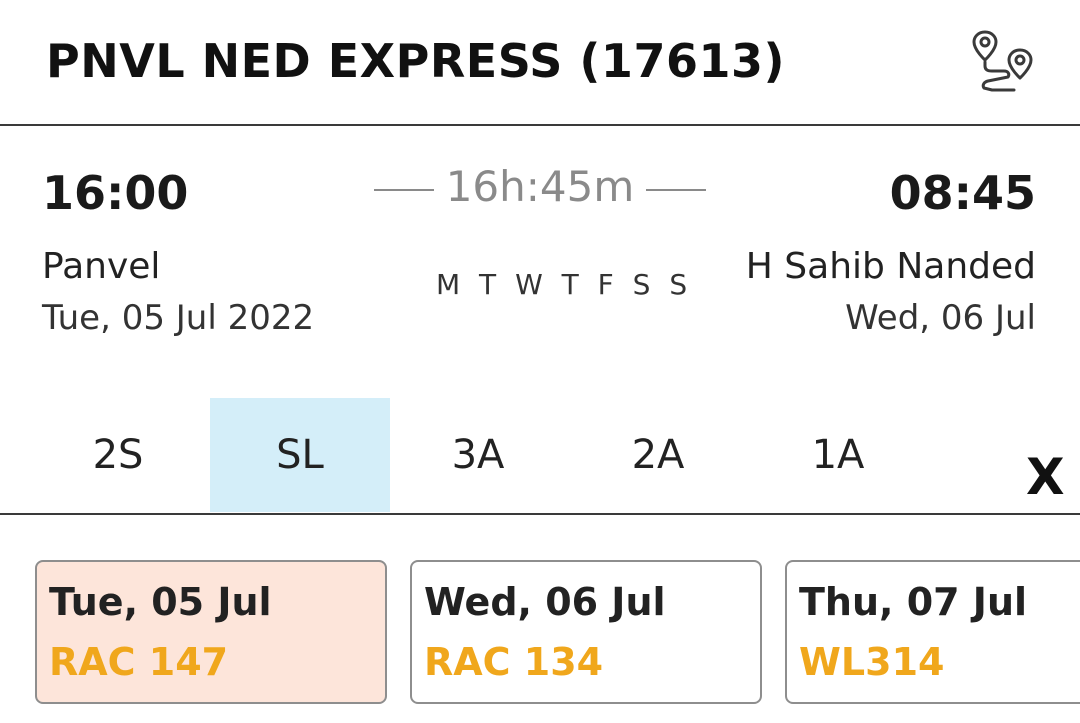 The image size is (1080, 723). I want to click on availability-date: Wed, 06 Jul, so click(545, 602).